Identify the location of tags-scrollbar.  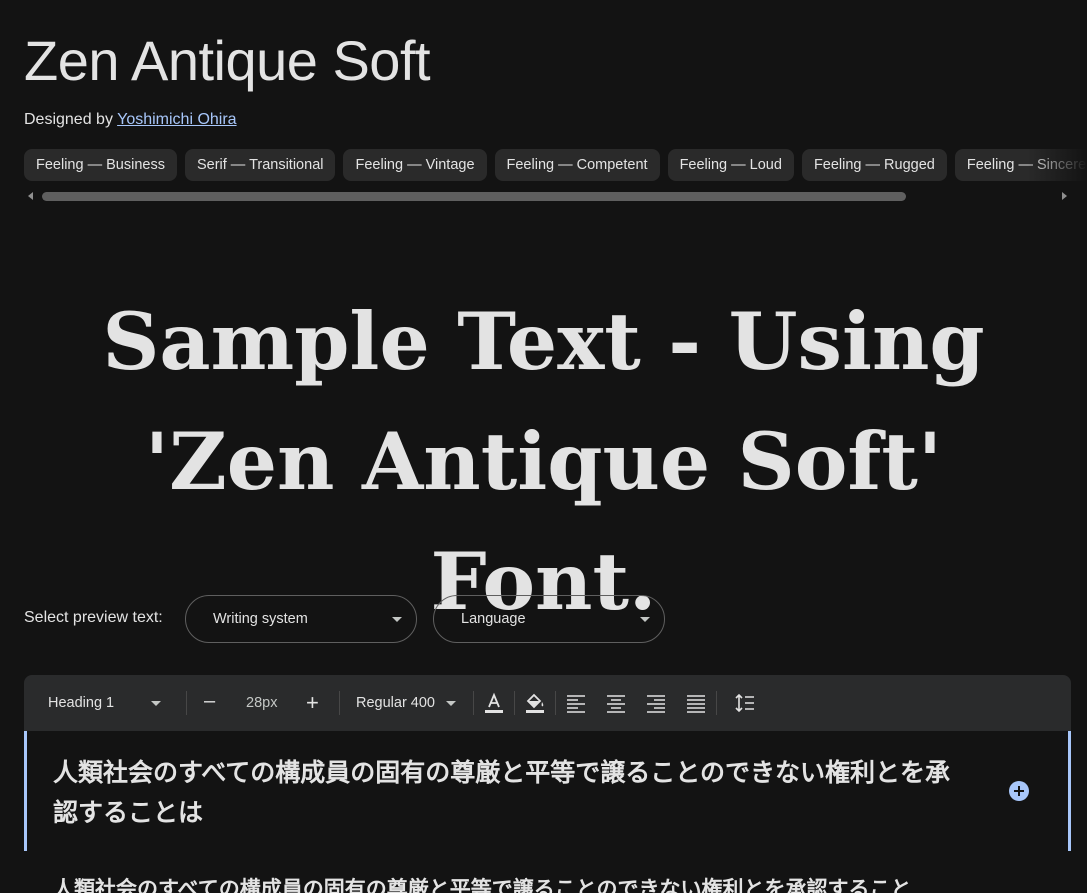
(547, 196).